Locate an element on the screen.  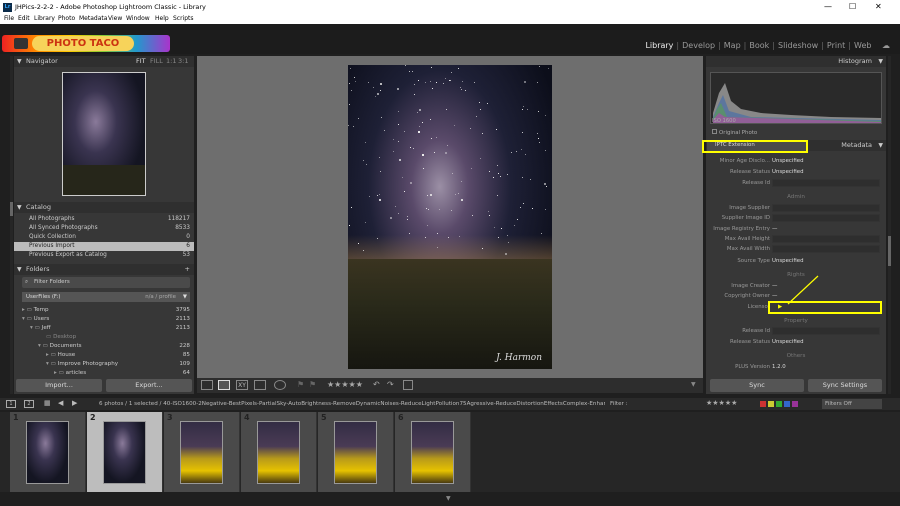
rotate-left-icon: ↶ is located at coordinates (376, 384).